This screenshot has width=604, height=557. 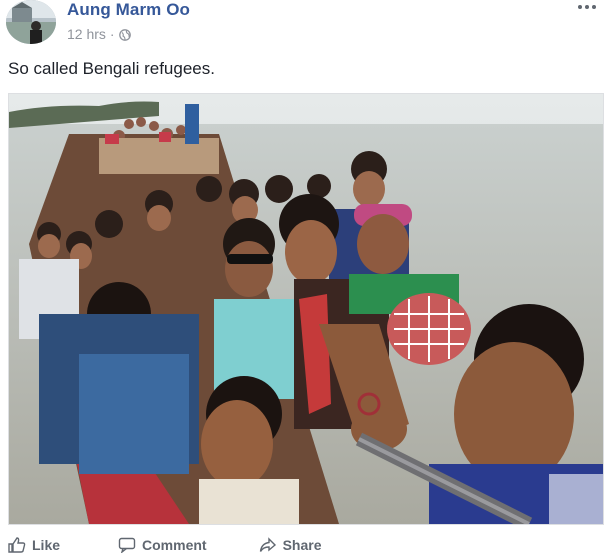 I want to click on comment-label: Comment, so click(x=174, y=545).